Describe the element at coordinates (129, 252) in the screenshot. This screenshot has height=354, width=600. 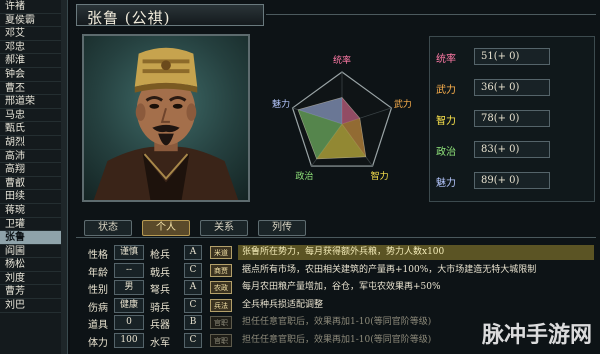
I see `attribute-value: 谨慎` at that location.